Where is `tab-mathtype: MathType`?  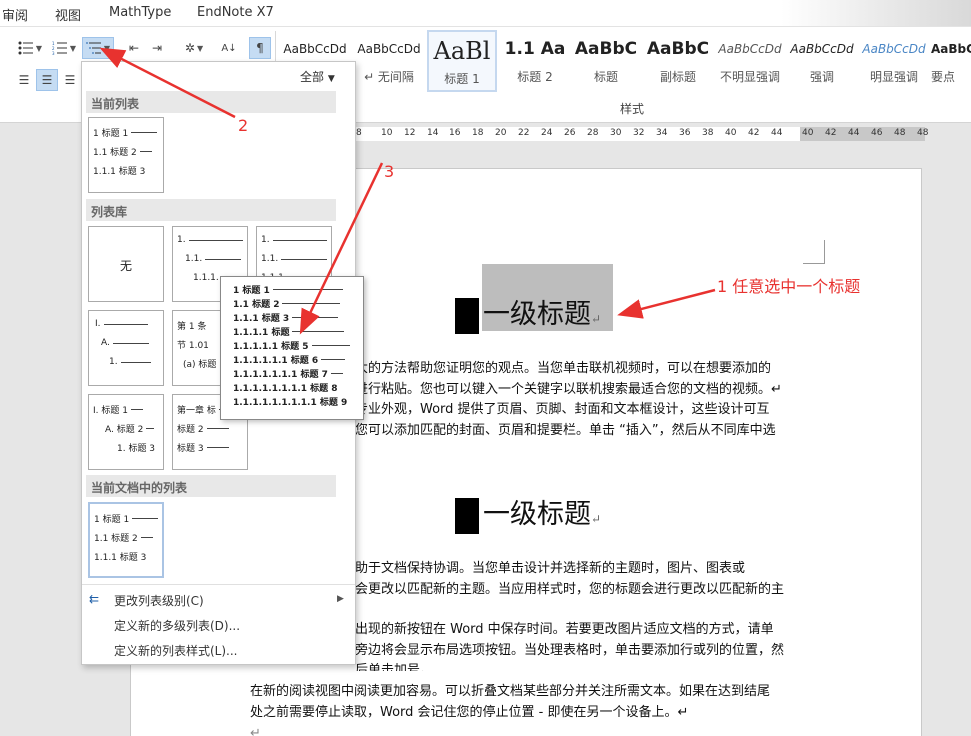 tab-mathtype: MathType is located at coordinates (140, 12).